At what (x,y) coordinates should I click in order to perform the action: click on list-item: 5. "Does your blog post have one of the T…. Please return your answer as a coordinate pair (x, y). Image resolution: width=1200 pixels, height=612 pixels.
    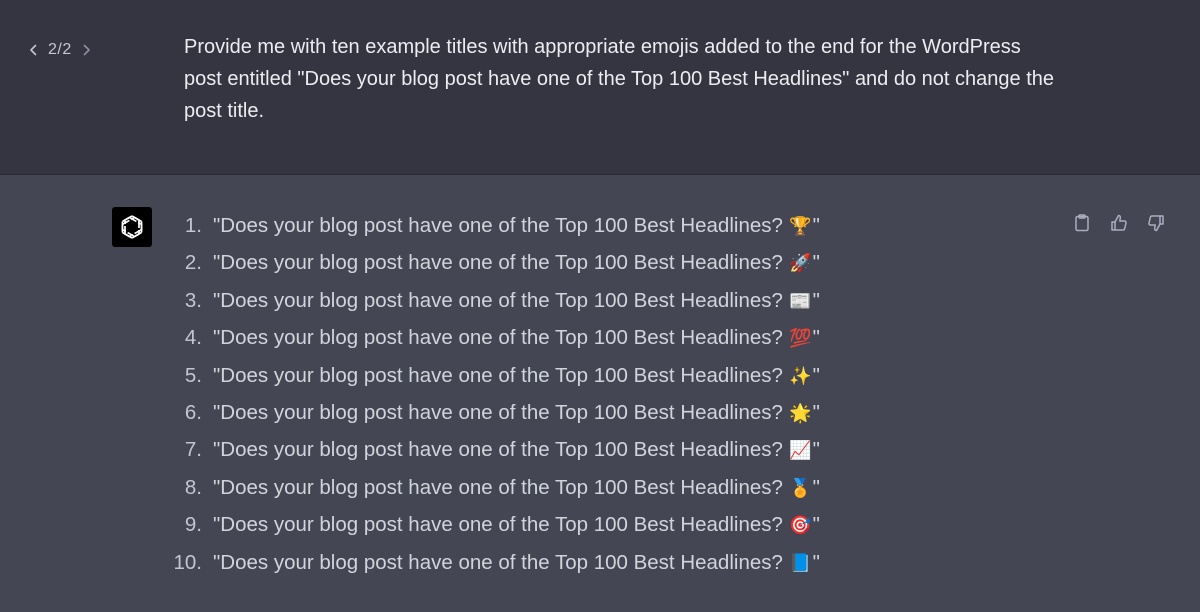
    Looking at the image, I should click on (492, 375).